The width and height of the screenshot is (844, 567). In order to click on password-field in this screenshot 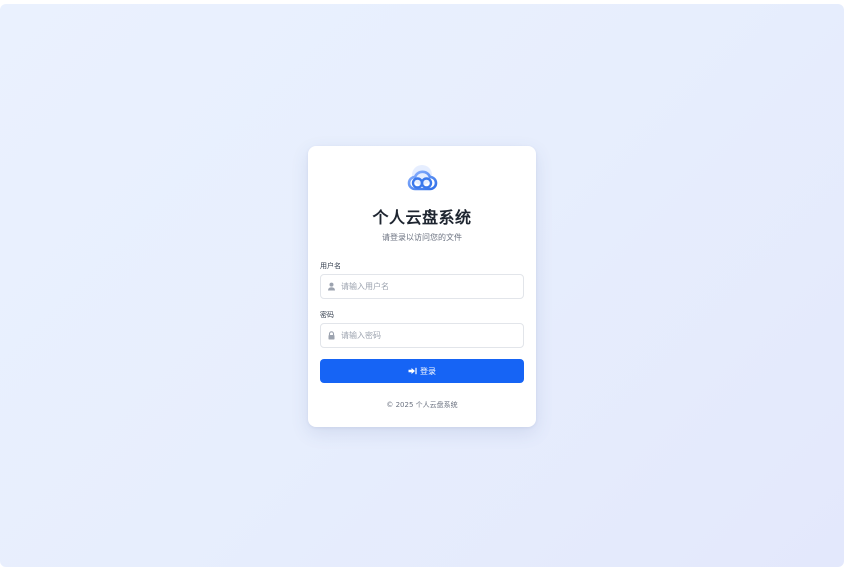, I will do `click(430, 335)`.